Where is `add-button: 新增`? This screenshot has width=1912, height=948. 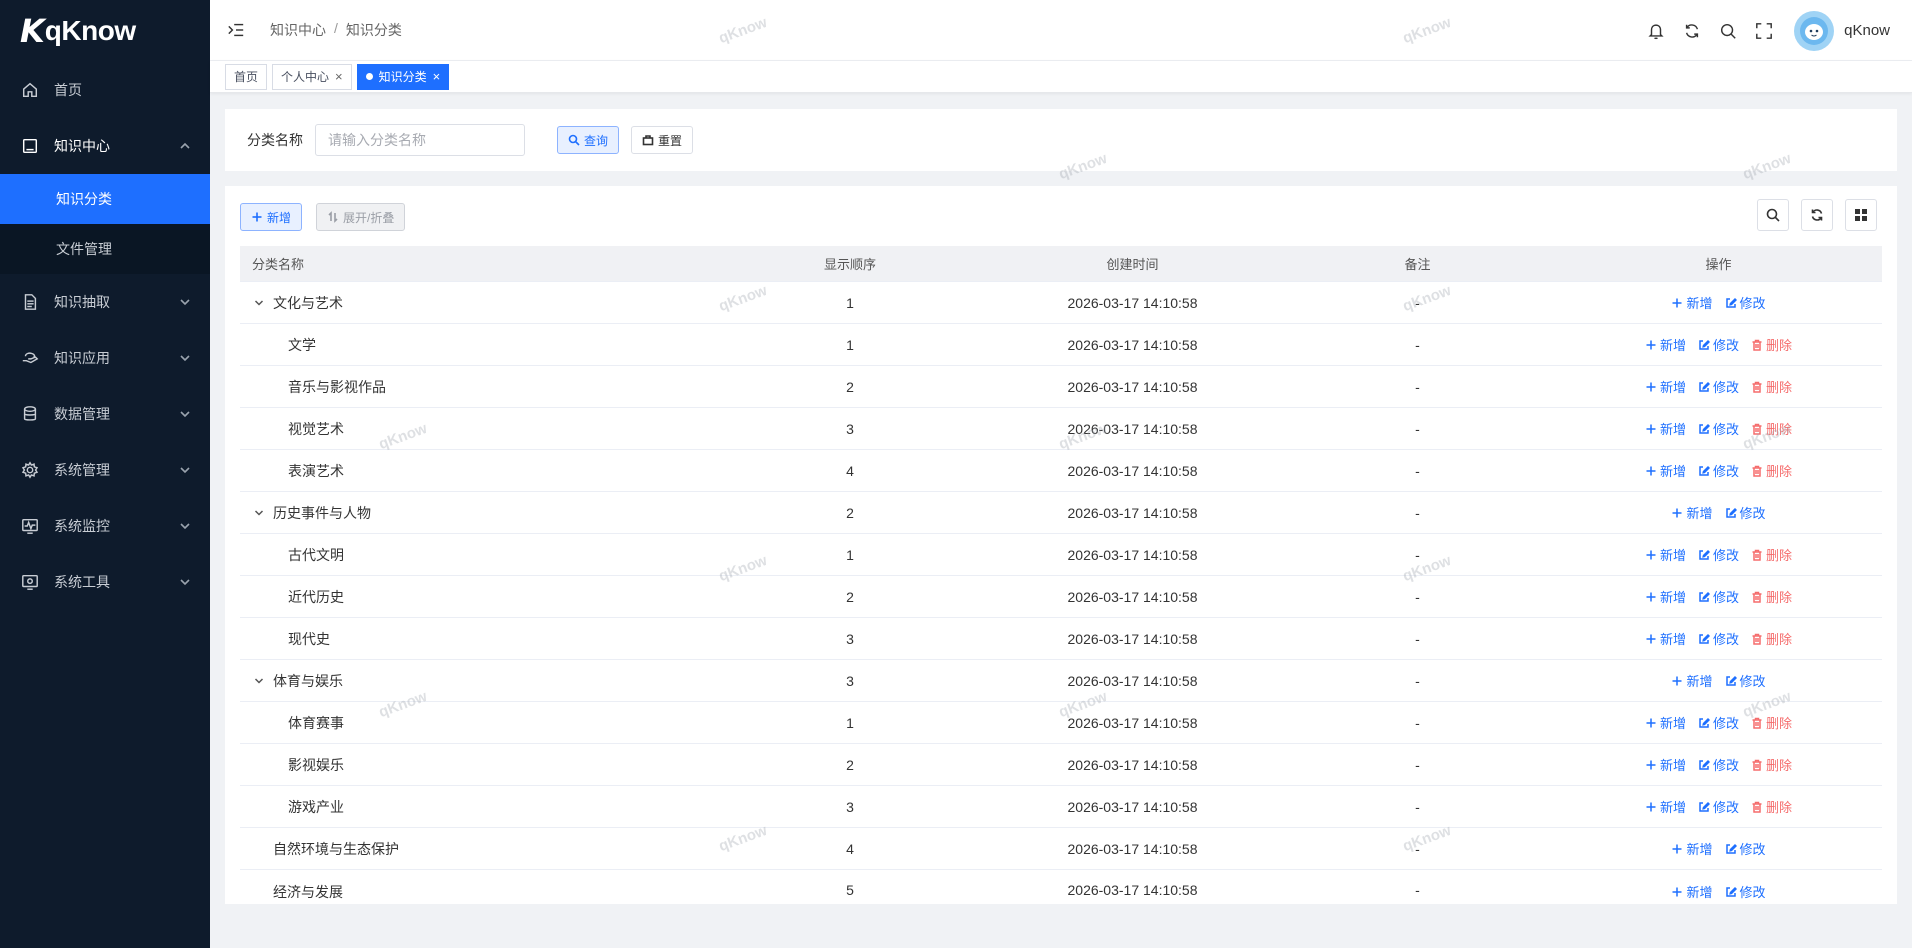 add-button: 新增 is located at coordinates (271, 217).